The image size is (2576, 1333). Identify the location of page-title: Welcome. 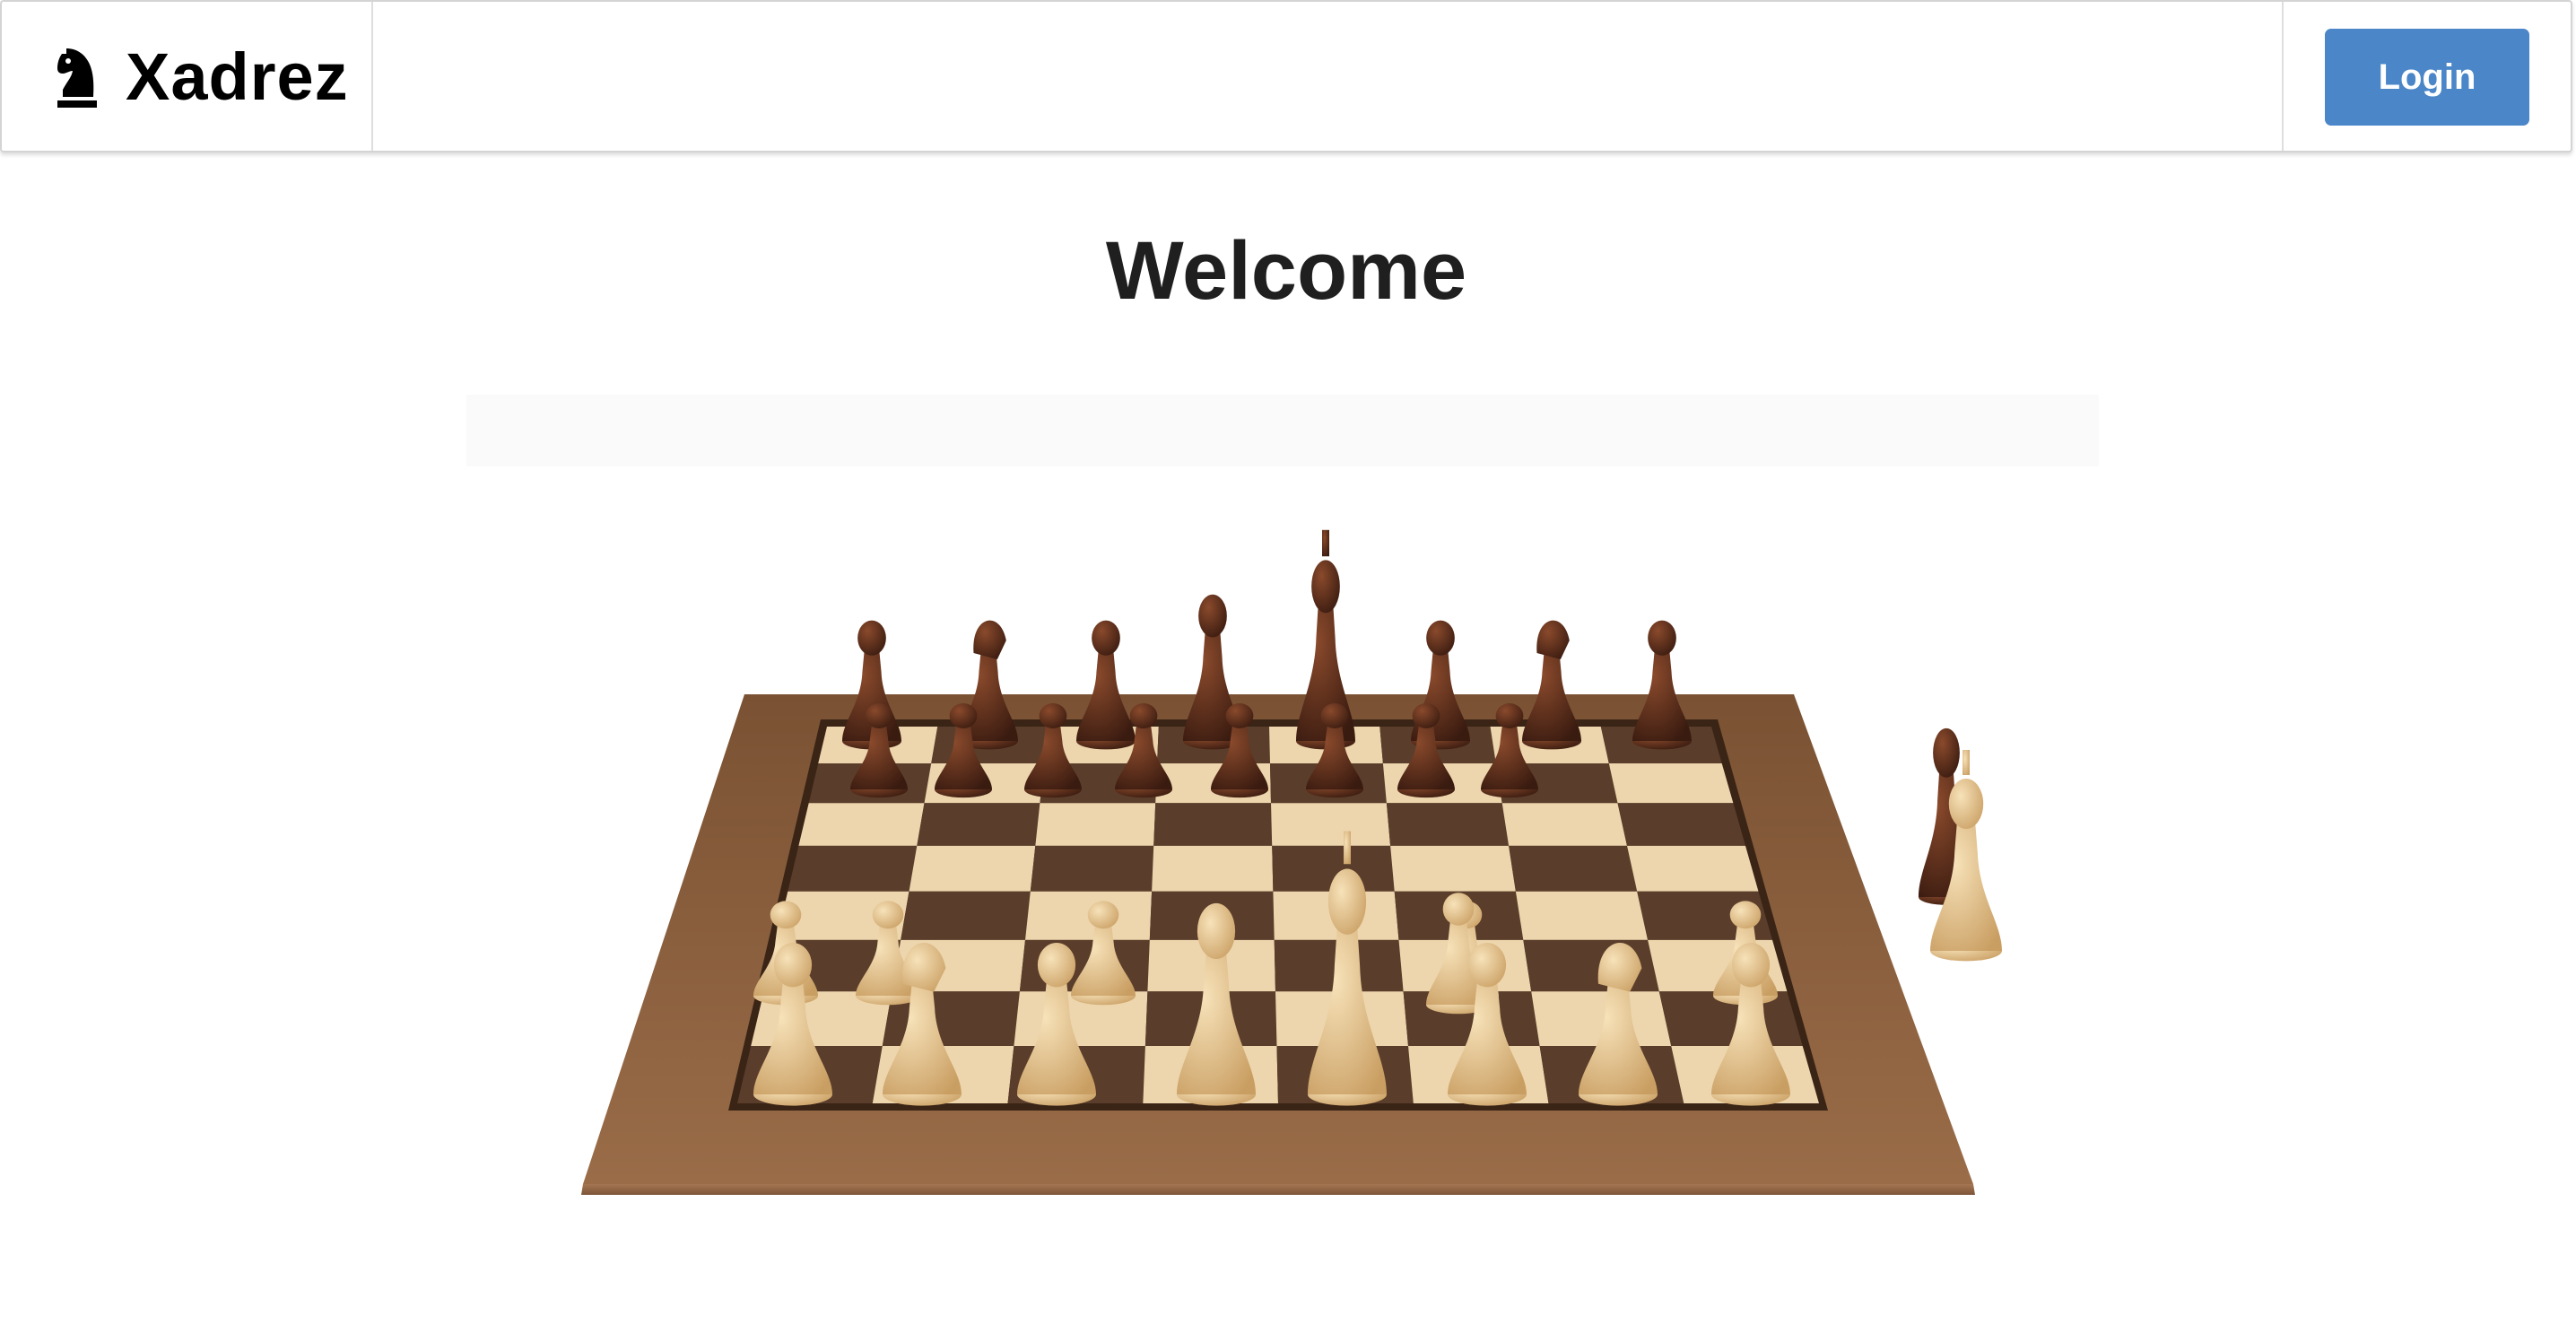
(1286, 271).